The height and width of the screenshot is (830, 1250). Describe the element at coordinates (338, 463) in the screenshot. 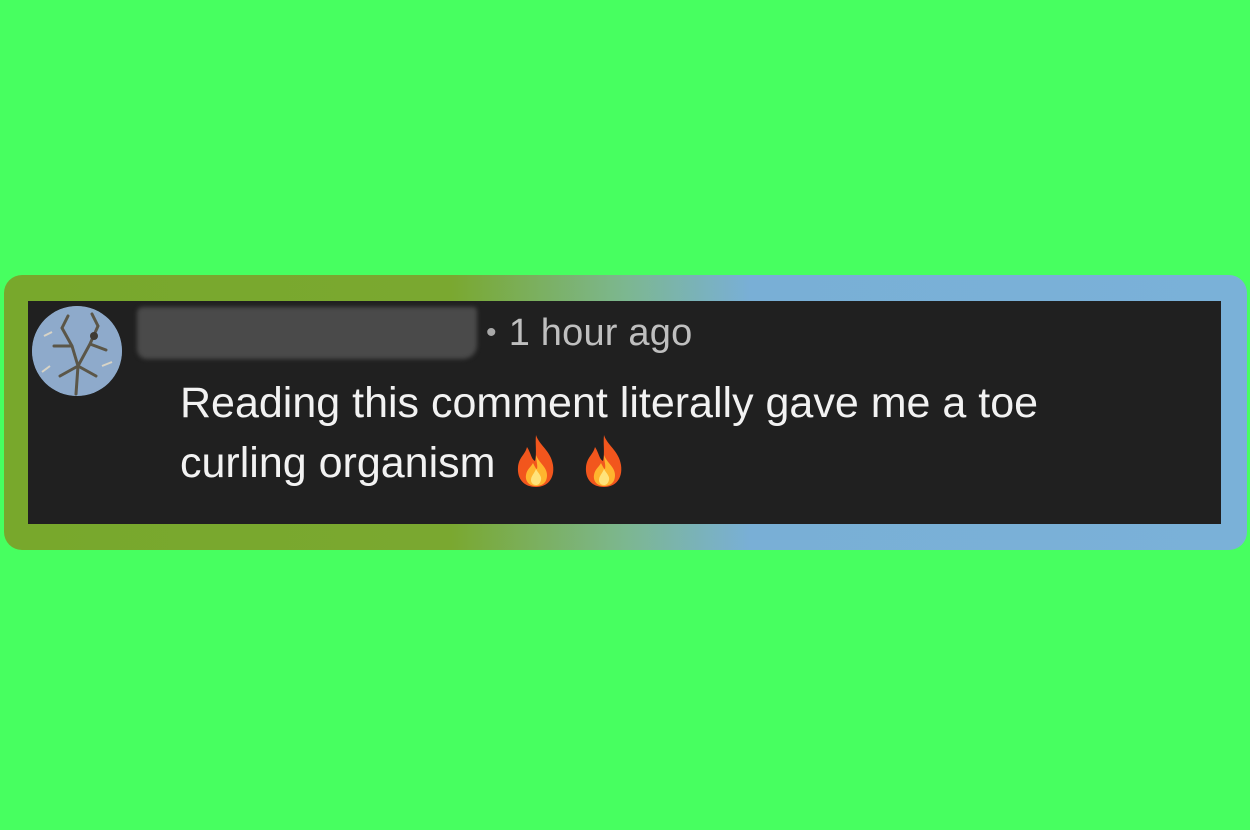

I see `comment-text-line-2-words: curling organism` at that location.